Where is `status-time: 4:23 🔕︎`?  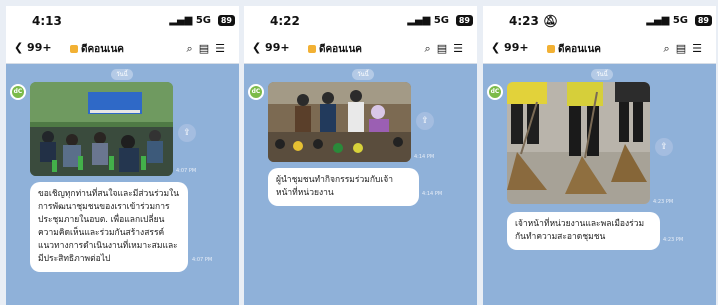
status-time: 4:23 🔕︎ is located at coordinates (534, 21).